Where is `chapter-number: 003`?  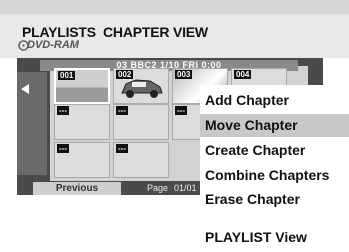 chapter-number: 003 is located at coordinates (184, 74).